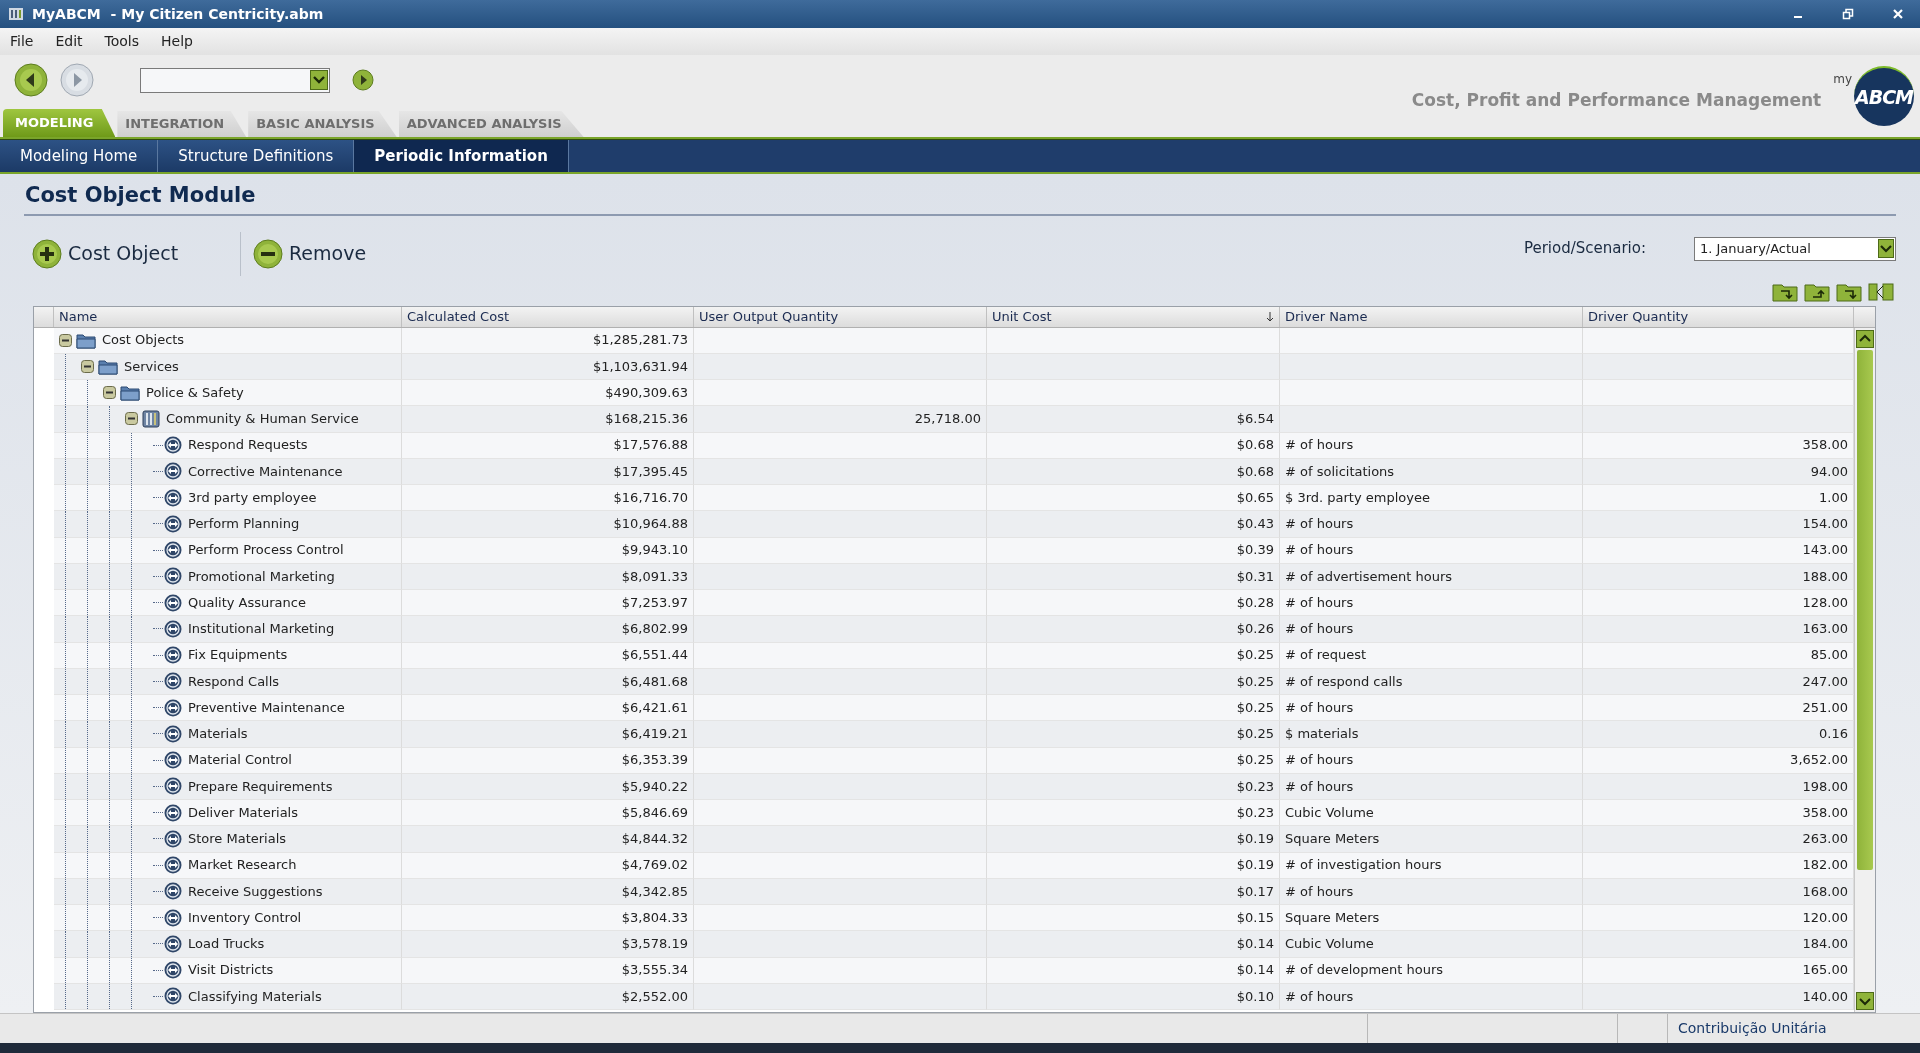 The width and height of the screenshot is (1920, 1053). I want to click on subnav-tab: Modeling Home, so click(79, 156).